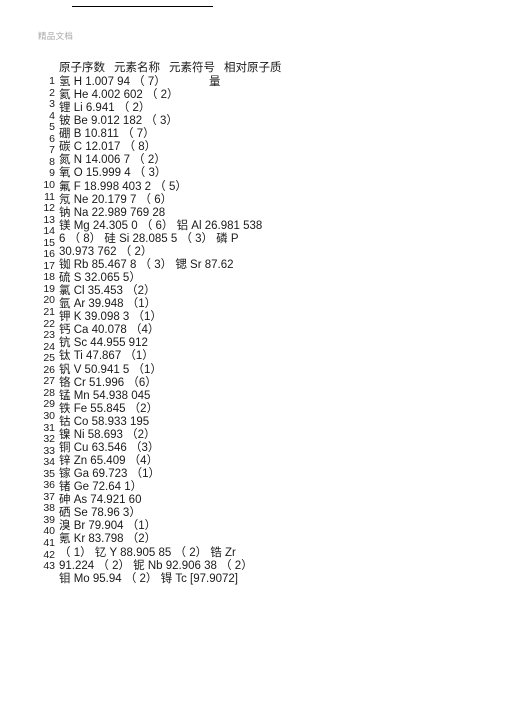  I want to click on line-number: 27, so click(49, 381).